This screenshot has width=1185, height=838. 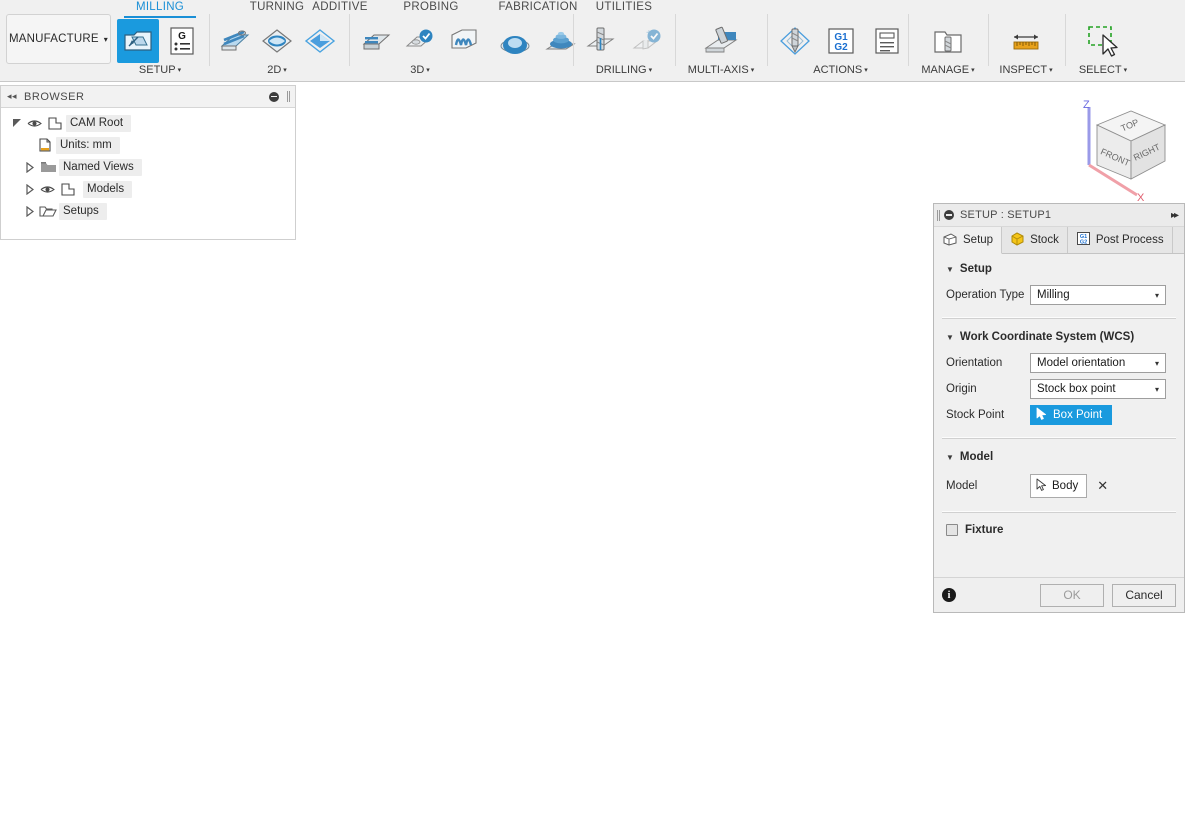 What do you see at coordinates (1098, 295) in the screenshot?
I see `operation-type-select: Milling ▾` at bounding box center [1098, 295].